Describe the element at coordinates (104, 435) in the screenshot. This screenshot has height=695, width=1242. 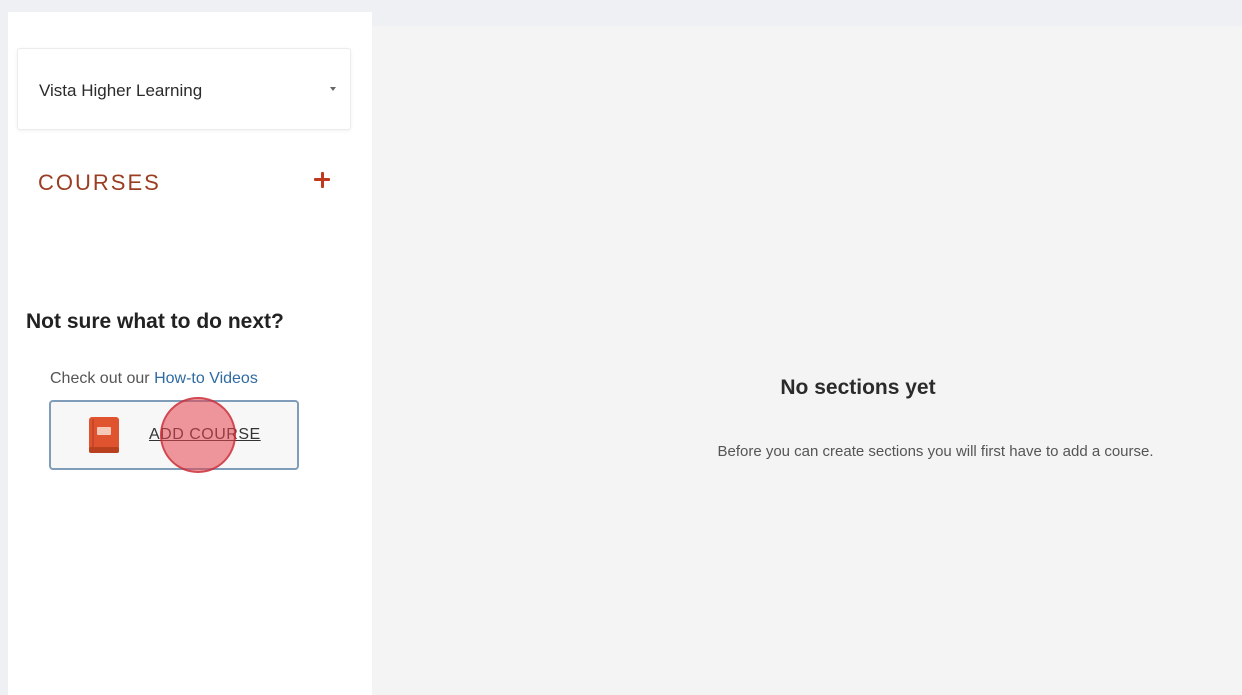
I see `book-icon` at that location.